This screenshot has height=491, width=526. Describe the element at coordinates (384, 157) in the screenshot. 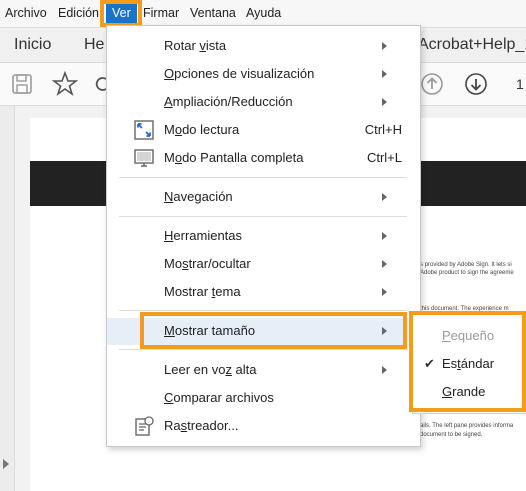

I see `shortcut-label: Ctrl+L` at that location.